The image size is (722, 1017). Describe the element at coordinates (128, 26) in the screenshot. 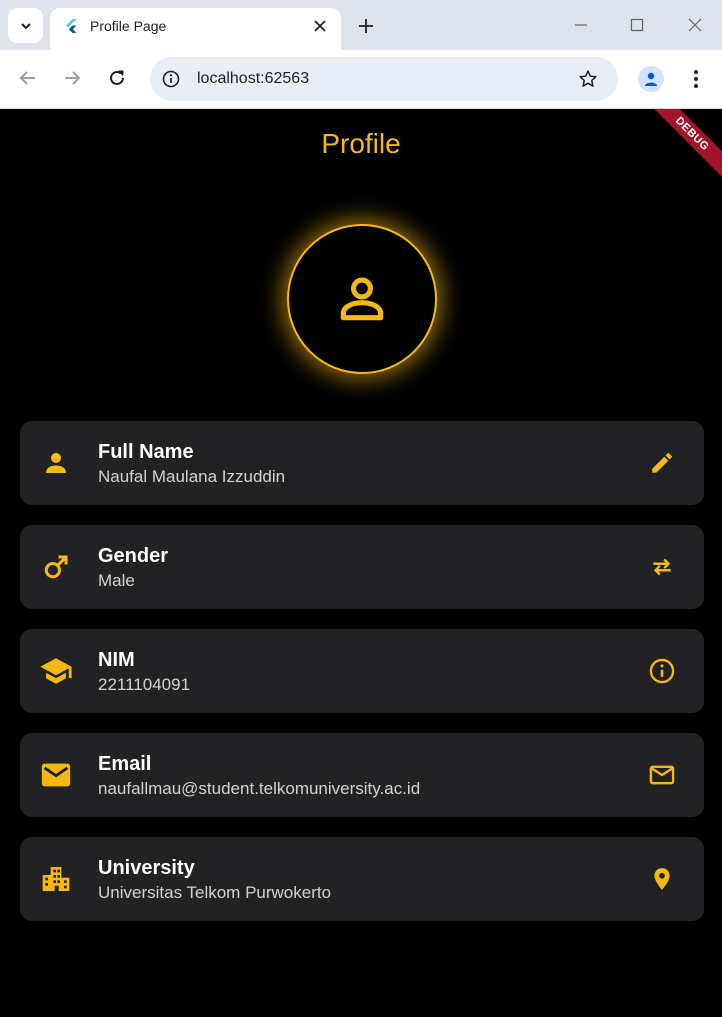

I see `tab-title: Profile Page` at that location.